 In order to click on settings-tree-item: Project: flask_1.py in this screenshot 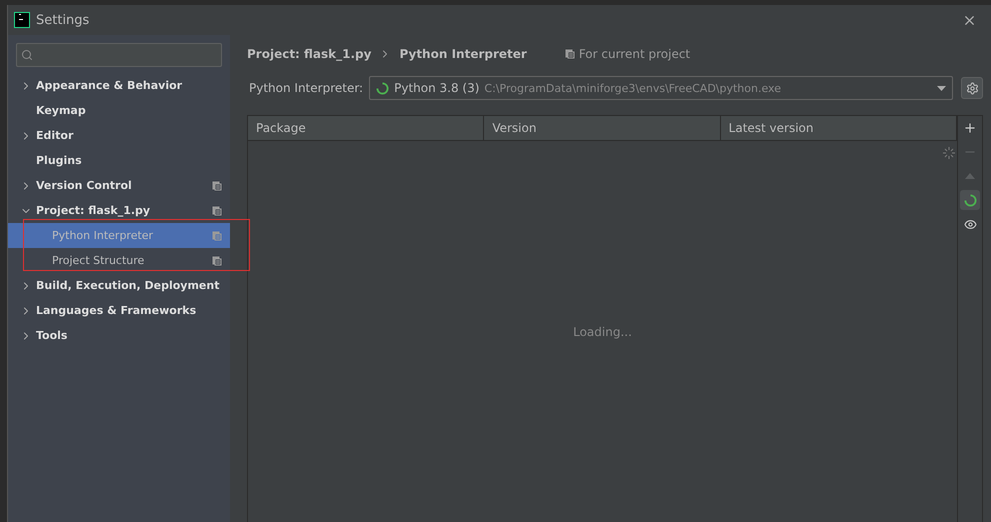, I will do `click(119, 210)`.